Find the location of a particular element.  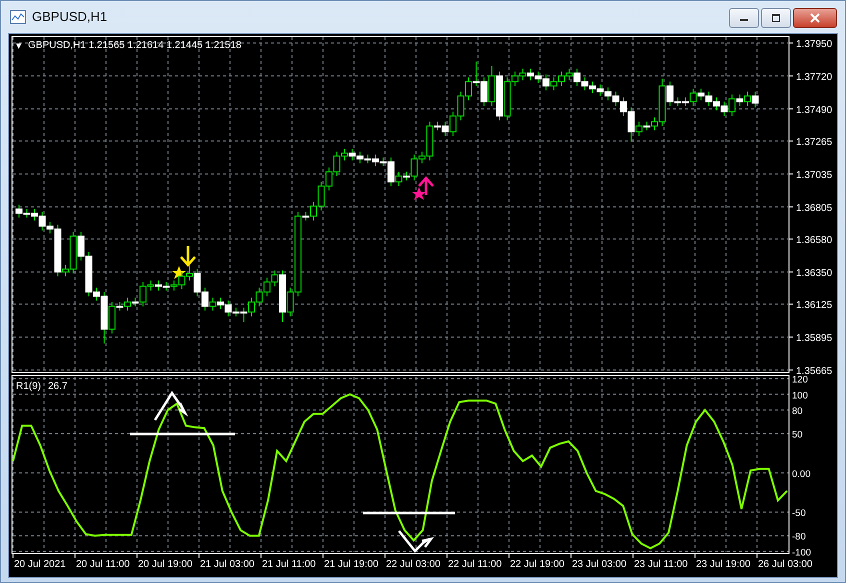

indicator-axis-label: 50 is located at coordinates (797, 435).